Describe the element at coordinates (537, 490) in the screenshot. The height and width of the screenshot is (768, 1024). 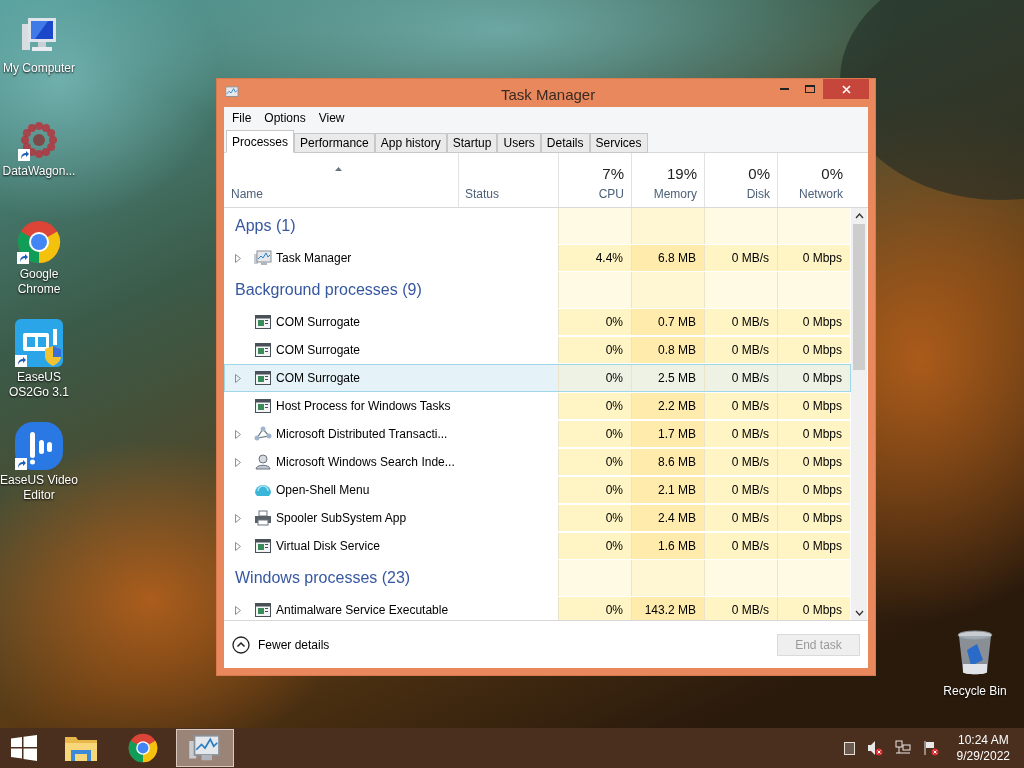
I see `process-row: Open-Shell Menu 0% 2.1 MB 0 MB/s 0 Mbps` at that location.